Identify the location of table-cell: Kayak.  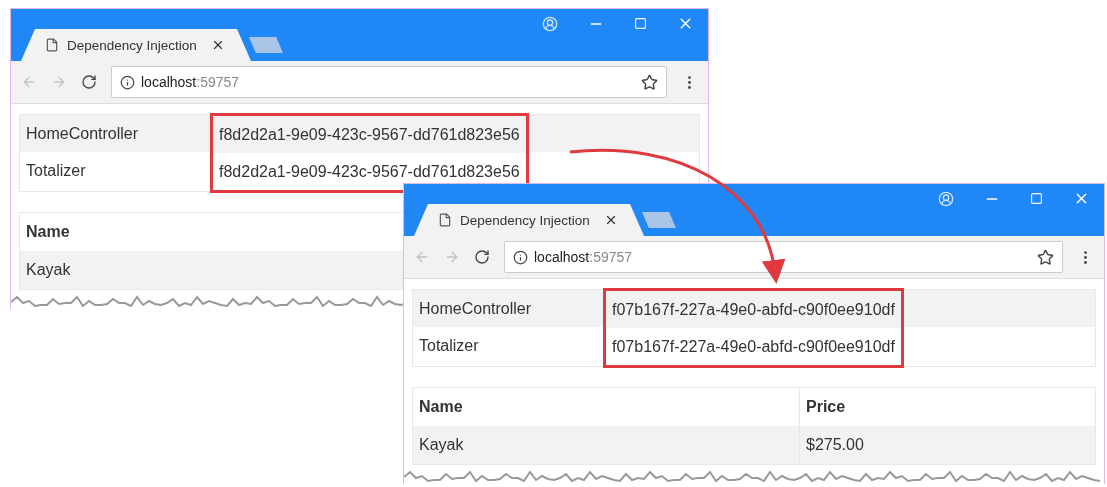
(606, 445).